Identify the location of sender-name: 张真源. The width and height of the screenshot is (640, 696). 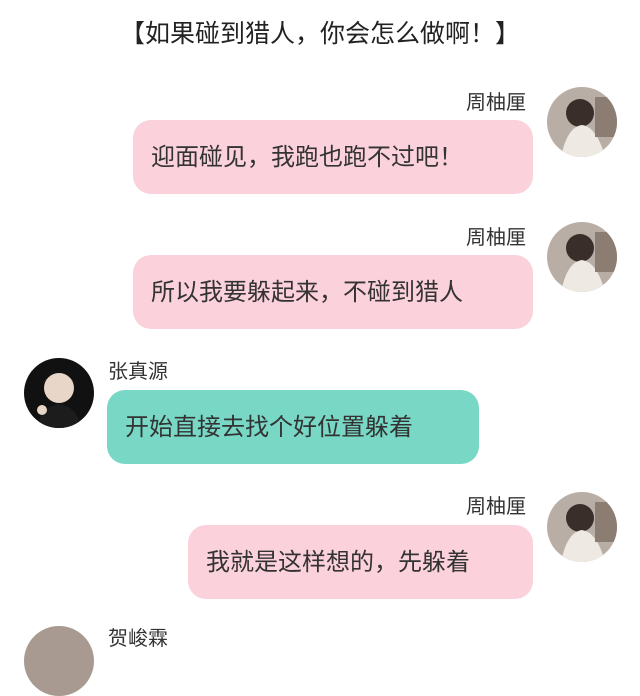
(138, 371).